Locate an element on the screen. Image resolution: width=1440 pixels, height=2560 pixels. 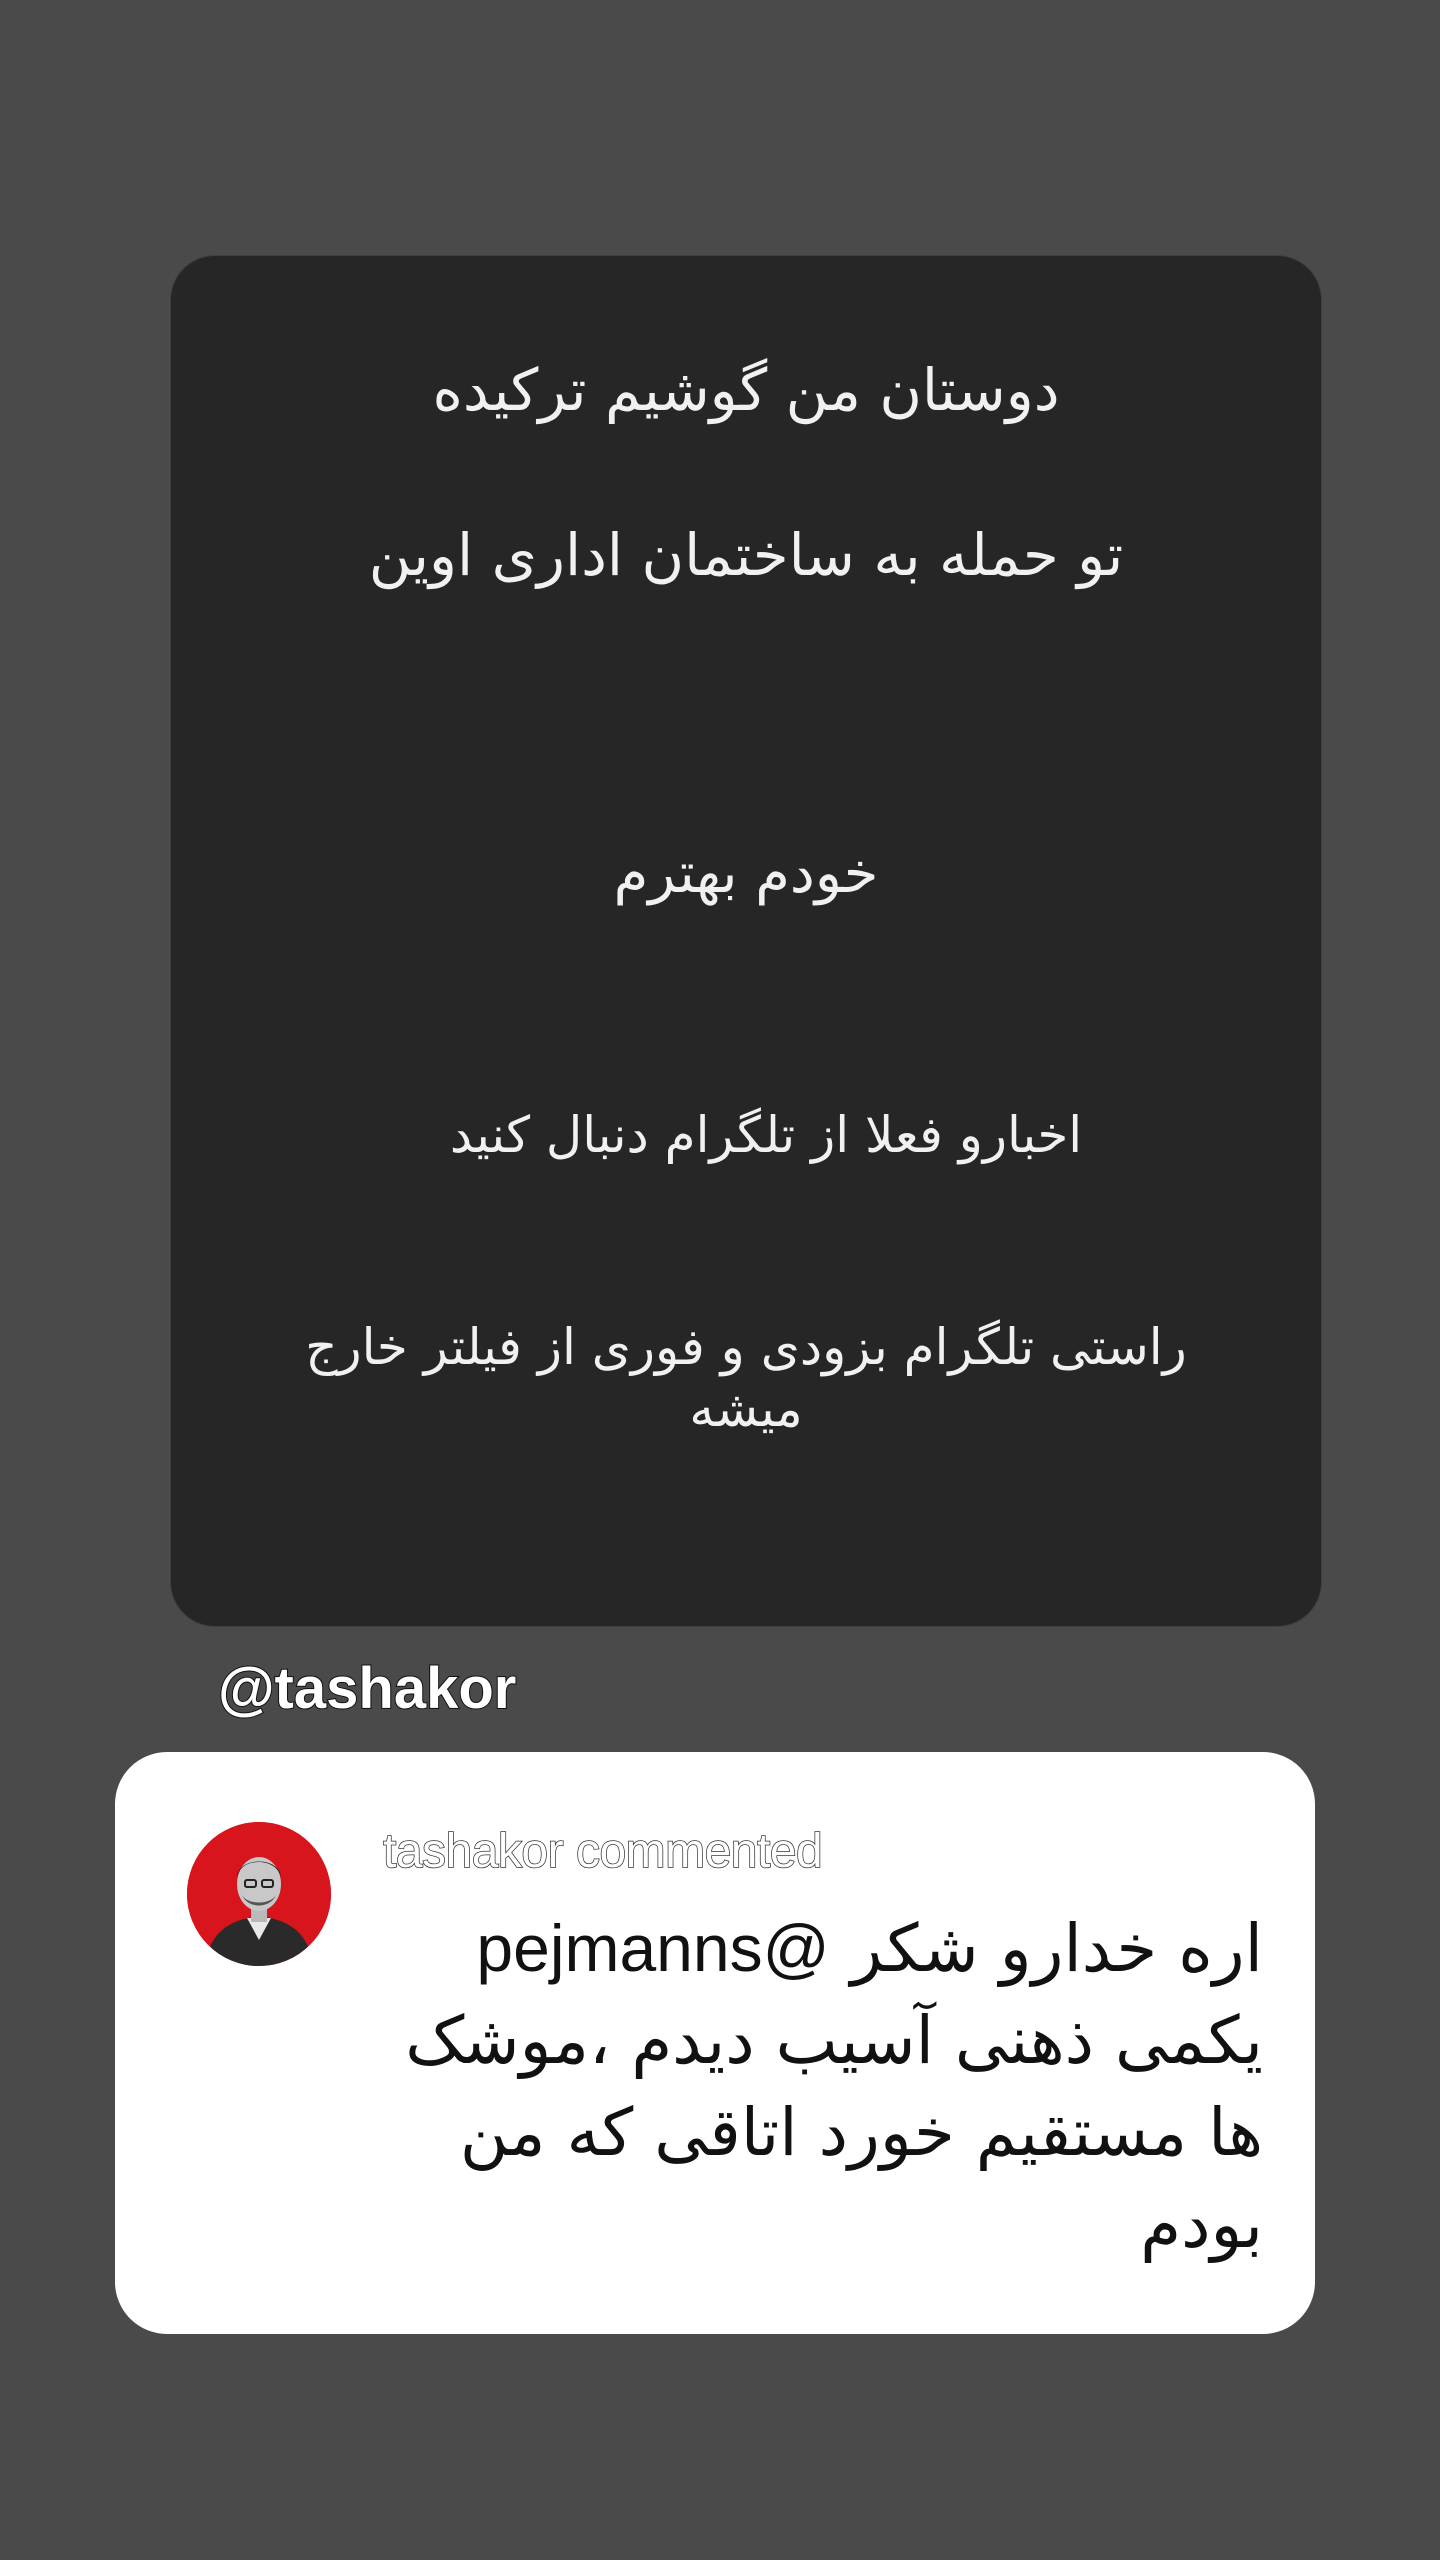
comment-author-line: tashakor commented is located at coordinates (602, 1851).